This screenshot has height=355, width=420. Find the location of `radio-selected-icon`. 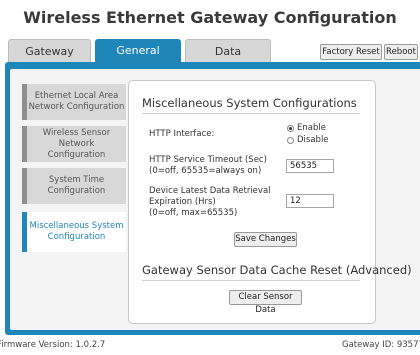

radio-selected-icon is located at coordinates (290, 128).